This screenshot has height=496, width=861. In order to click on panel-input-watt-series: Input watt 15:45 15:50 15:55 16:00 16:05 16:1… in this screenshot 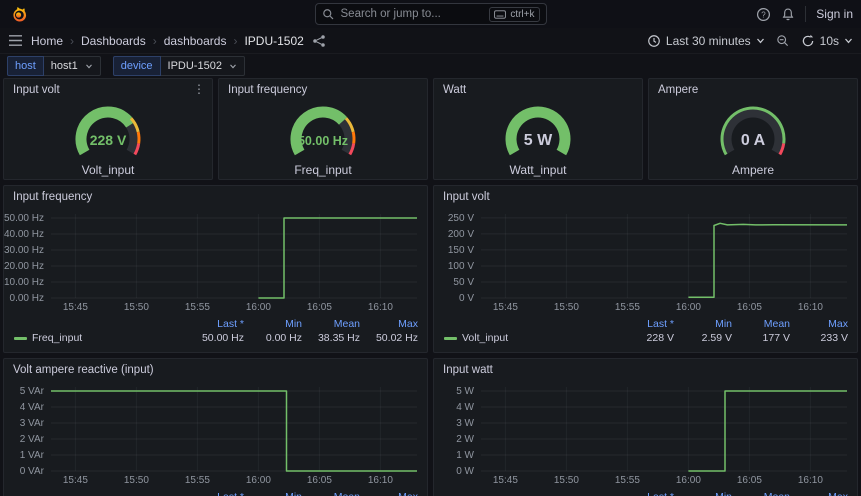, I will do `click(645, 427)`.